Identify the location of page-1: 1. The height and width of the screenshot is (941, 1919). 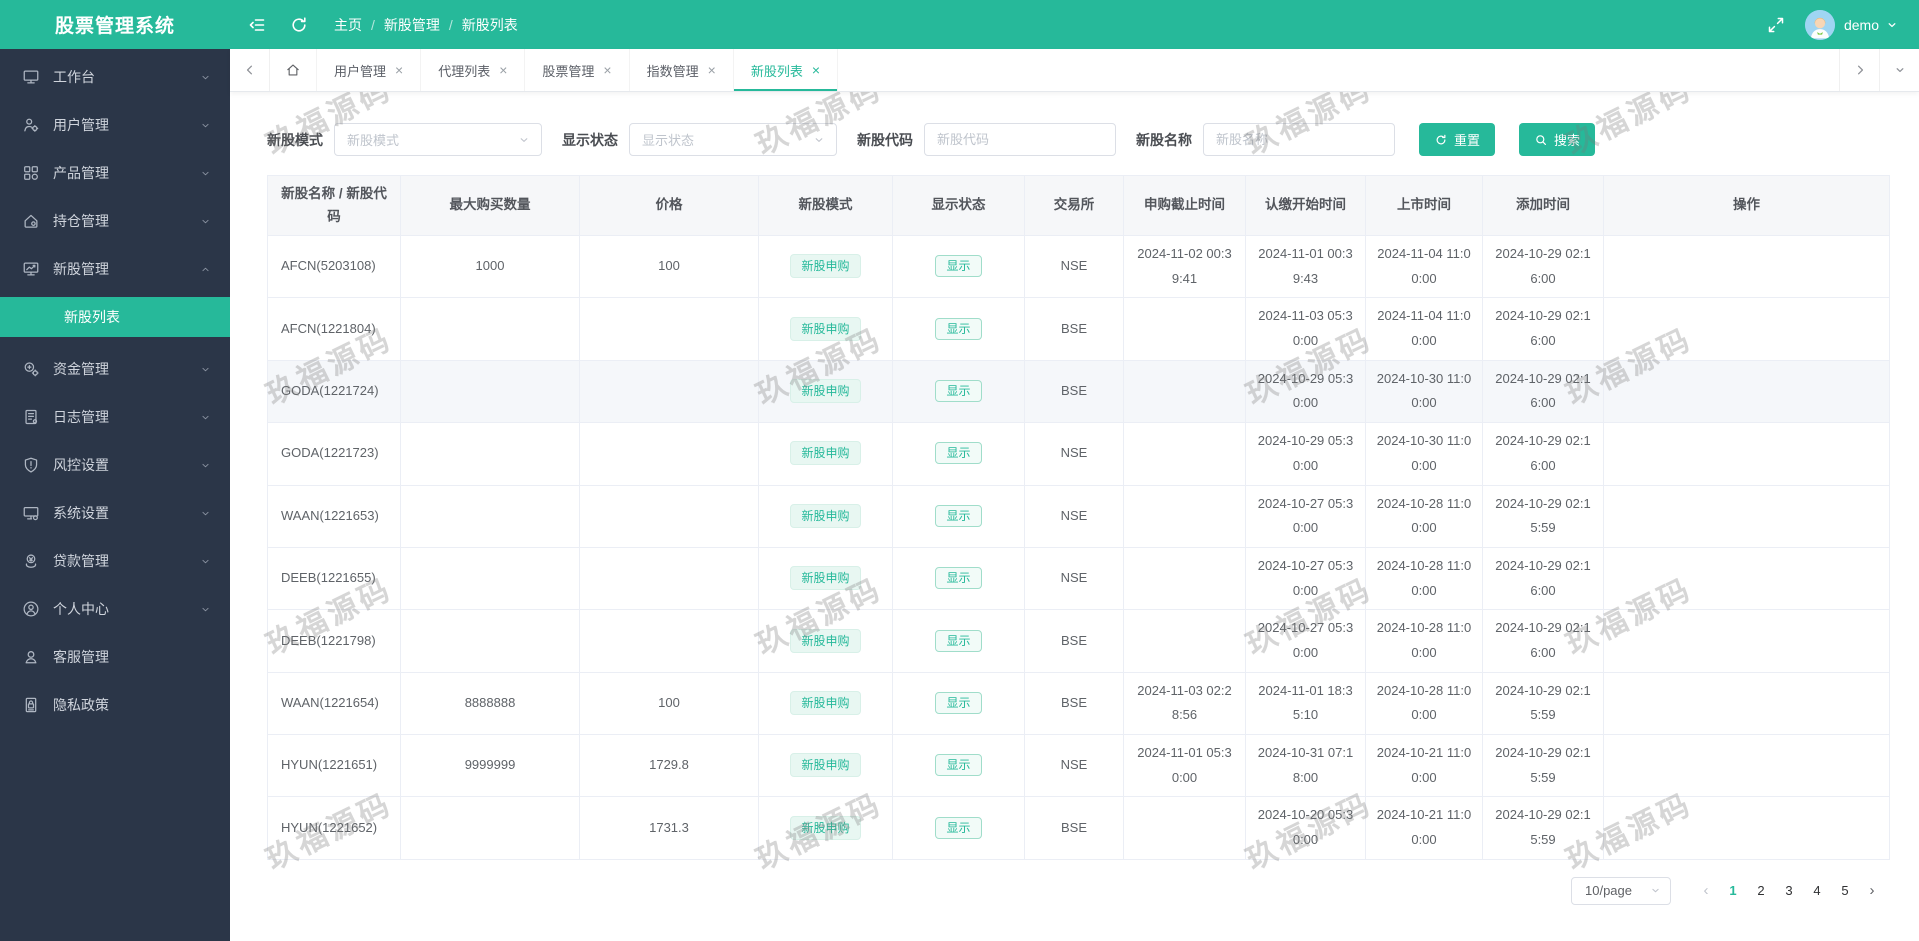
(1733, 890).